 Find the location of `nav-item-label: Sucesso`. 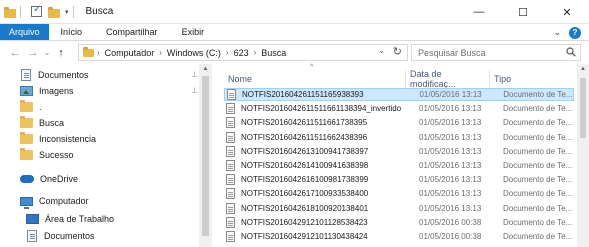

nav-item-label: Sucesso is located at coordinates (56, 155).